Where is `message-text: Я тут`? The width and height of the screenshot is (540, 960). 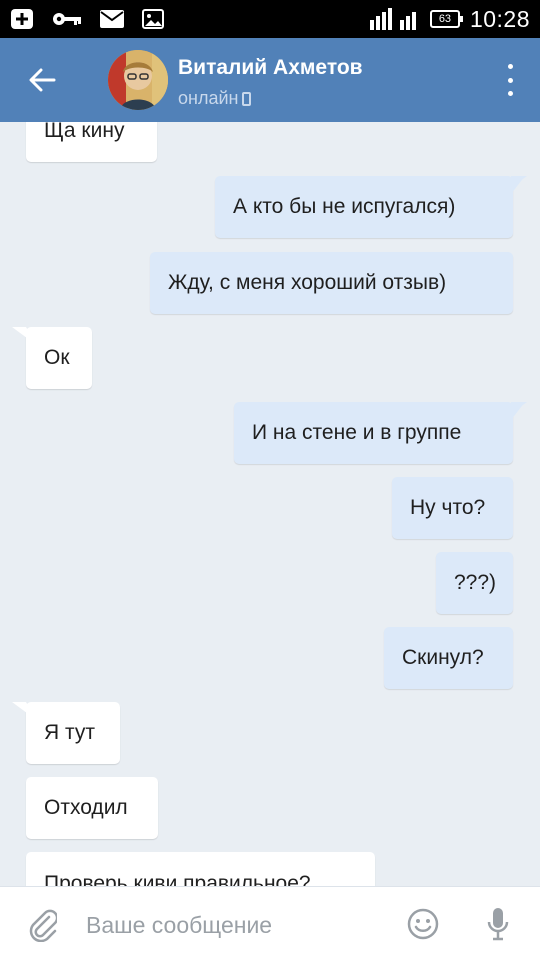 message-text: Я тут is located at coordinates (69, 732).